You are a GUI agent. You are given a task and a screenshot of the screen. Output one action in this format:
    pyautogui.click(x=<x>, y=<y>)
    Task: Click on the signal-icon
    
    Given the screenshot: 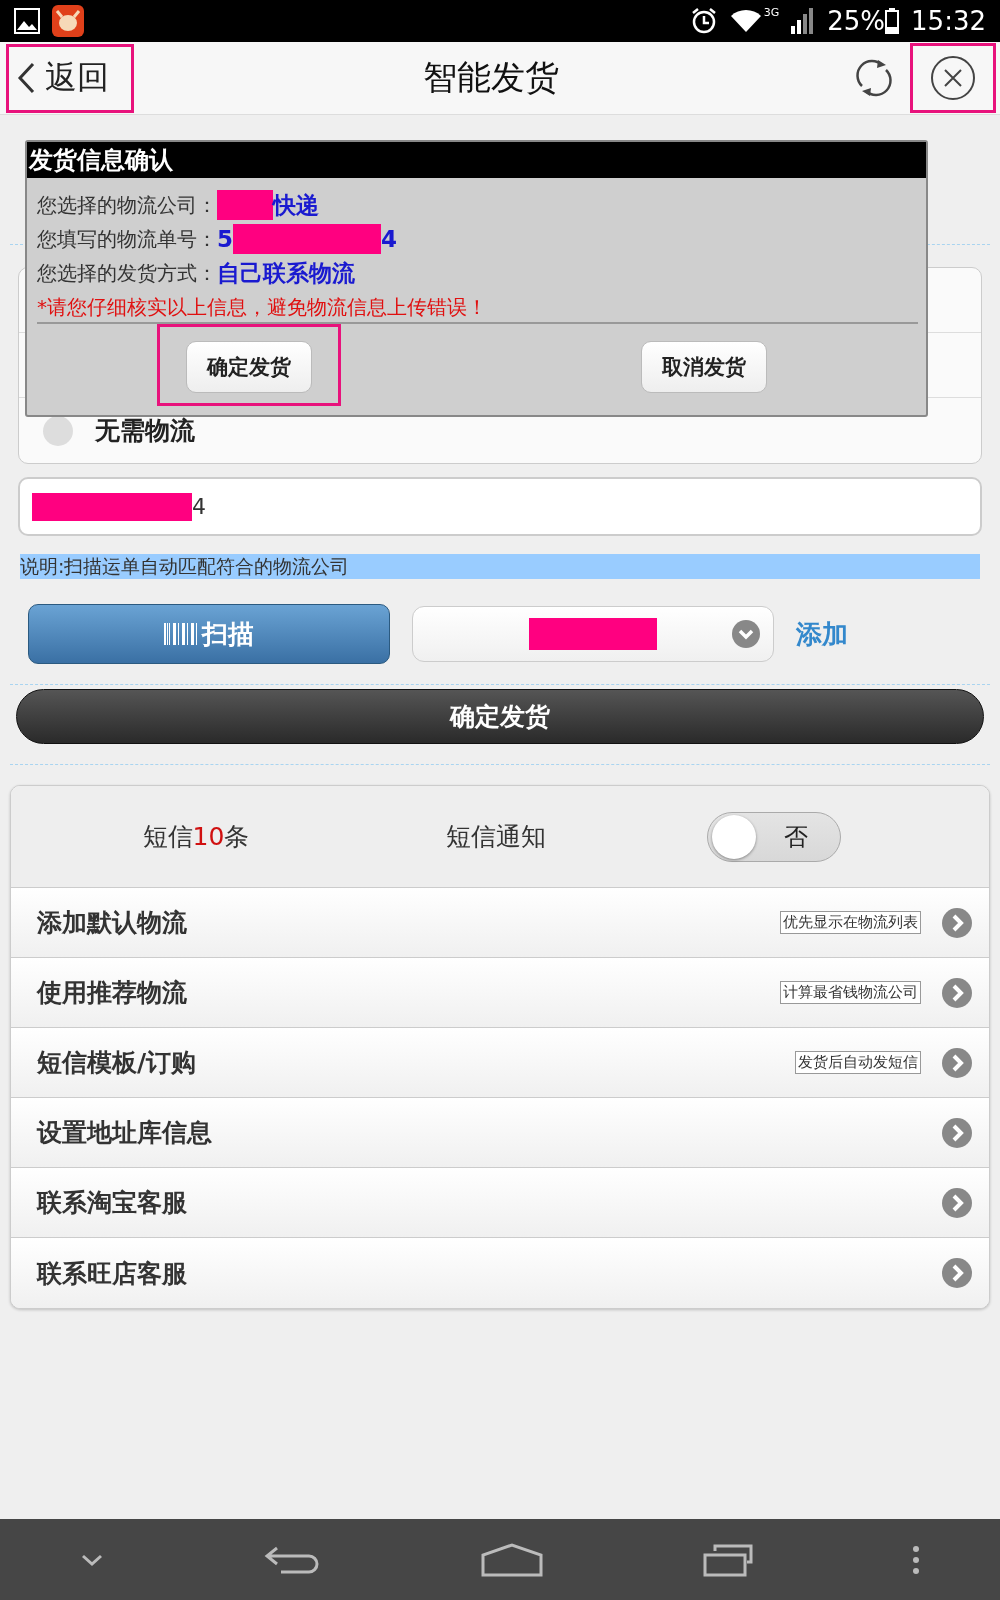 What is the action you would take?
    pyautogui.click(x=803, y=21)
    